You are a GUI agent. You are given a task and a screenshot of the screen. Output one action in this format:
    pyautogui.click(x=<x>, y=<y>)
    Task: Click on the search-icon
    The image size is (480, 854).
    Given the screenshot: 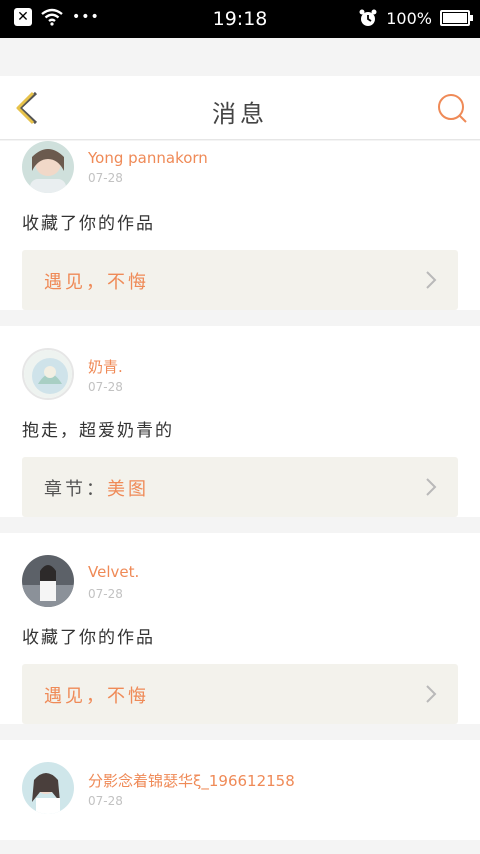 What is the action you would take?
    pyautogui.click(x=452, y=108)
    